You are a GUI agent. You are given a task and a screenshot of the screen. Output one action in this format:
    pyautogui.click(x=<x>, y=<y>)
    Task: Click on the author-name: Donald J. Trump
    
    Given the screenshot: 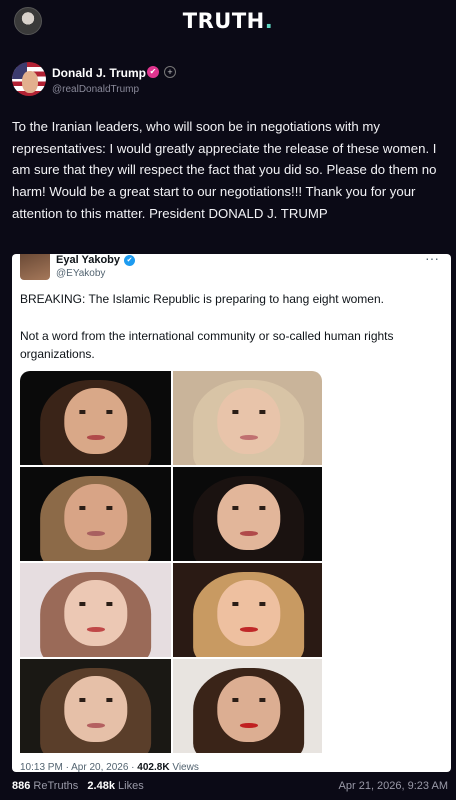 What is the action you would take?
    pyautogui.click(x=99, y=73)
    